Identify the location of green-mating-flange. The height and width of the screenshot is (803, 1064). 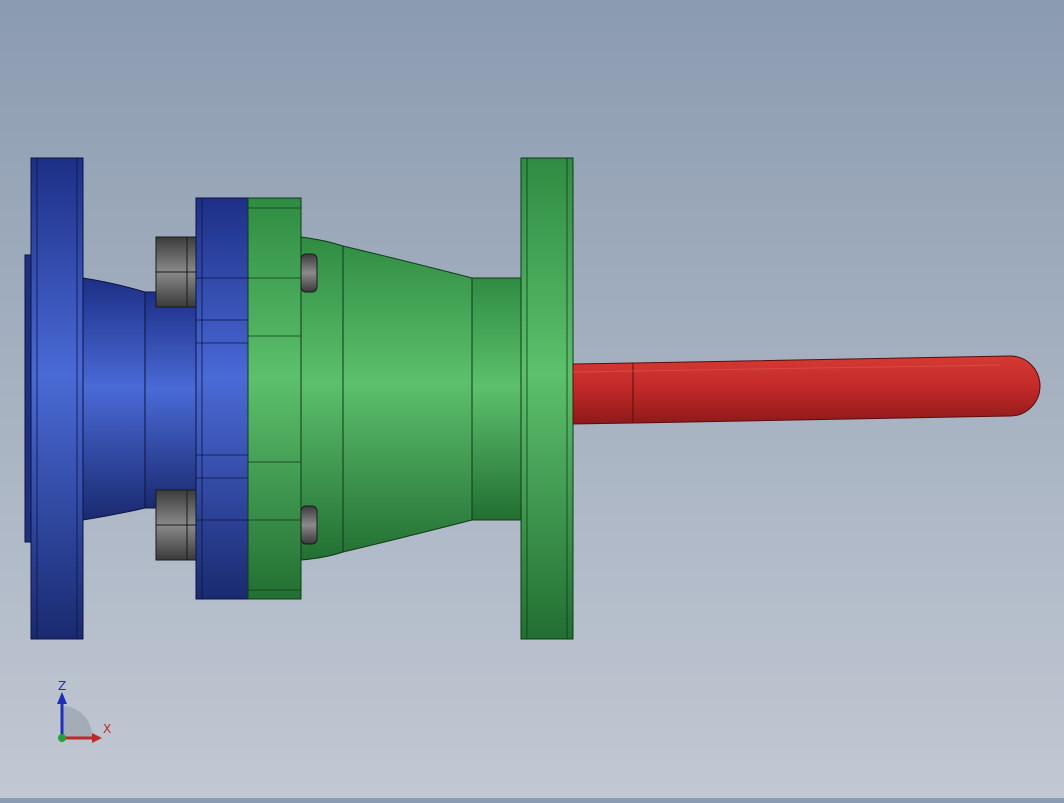
(274, 398).